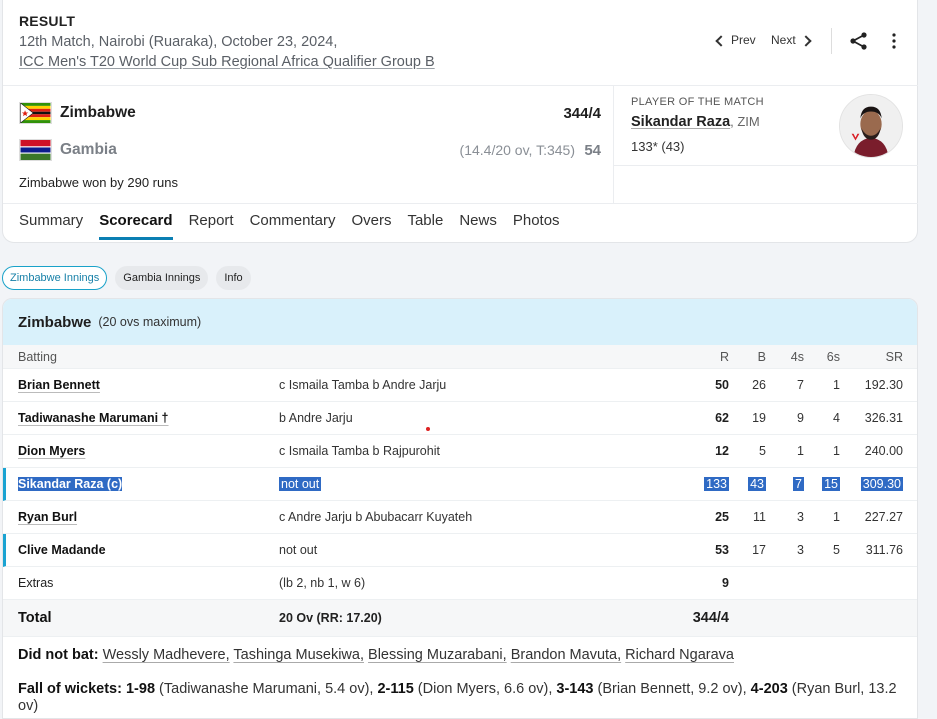  What do you see at coordinates (62, 550) in the screenshot?
I see `batter-name: Clive Madande` at bounding box center [62, 550].